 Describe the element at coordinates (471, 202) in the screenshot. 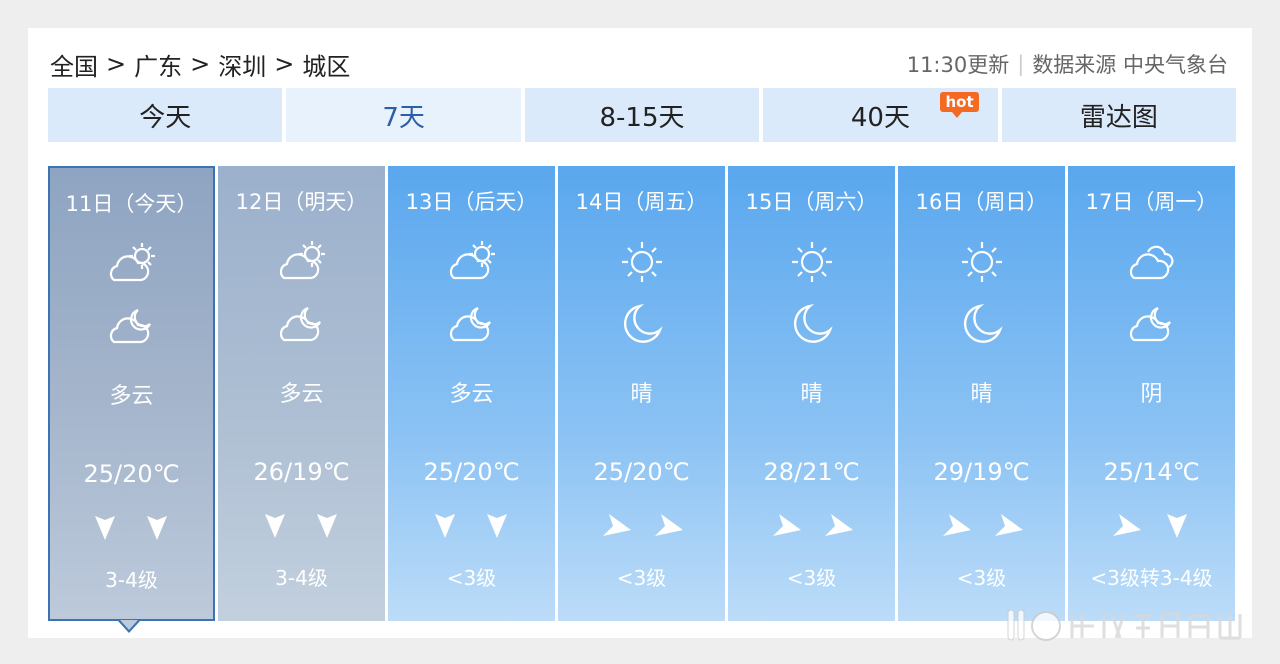

I see `forecast-date: 13日（后天）` at that location.